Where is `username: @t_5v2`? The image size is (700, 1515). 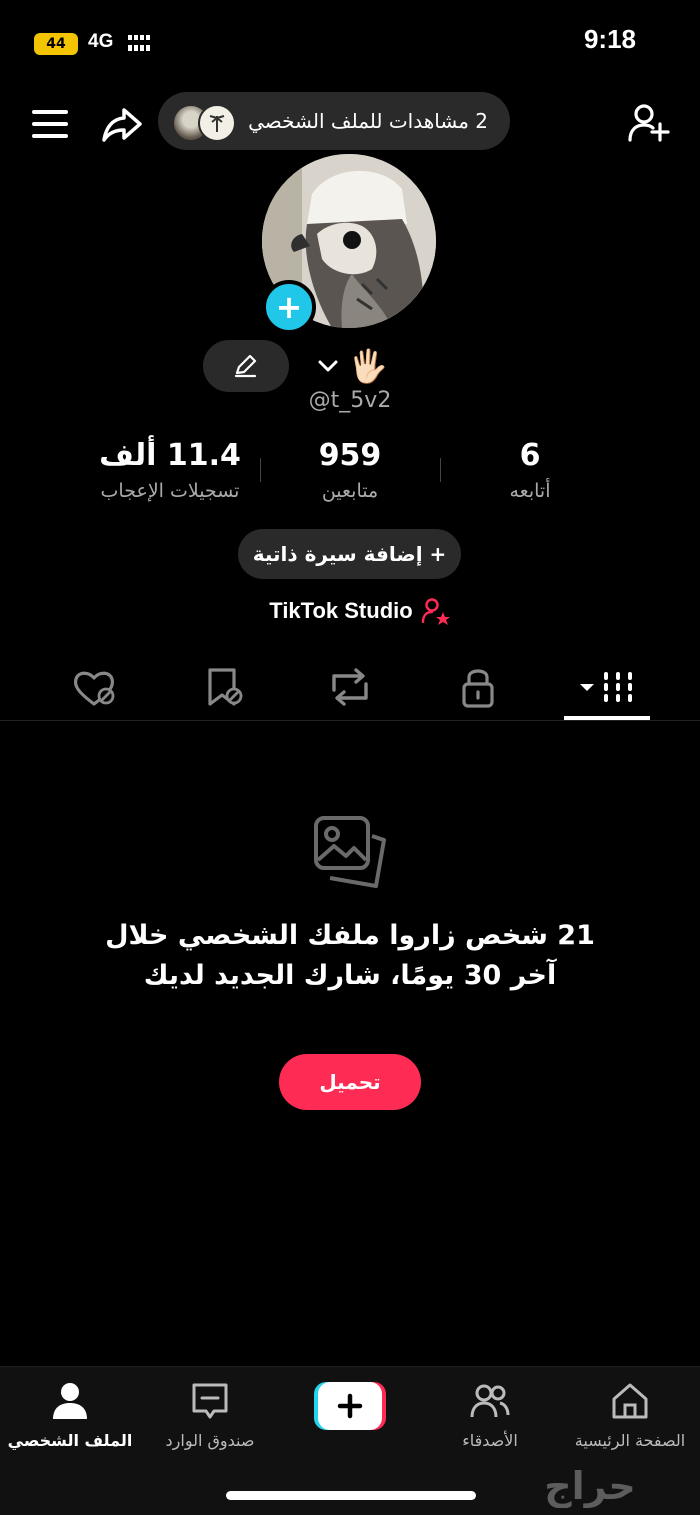 username: @t_5v2 is located at coordinates (350, 400).